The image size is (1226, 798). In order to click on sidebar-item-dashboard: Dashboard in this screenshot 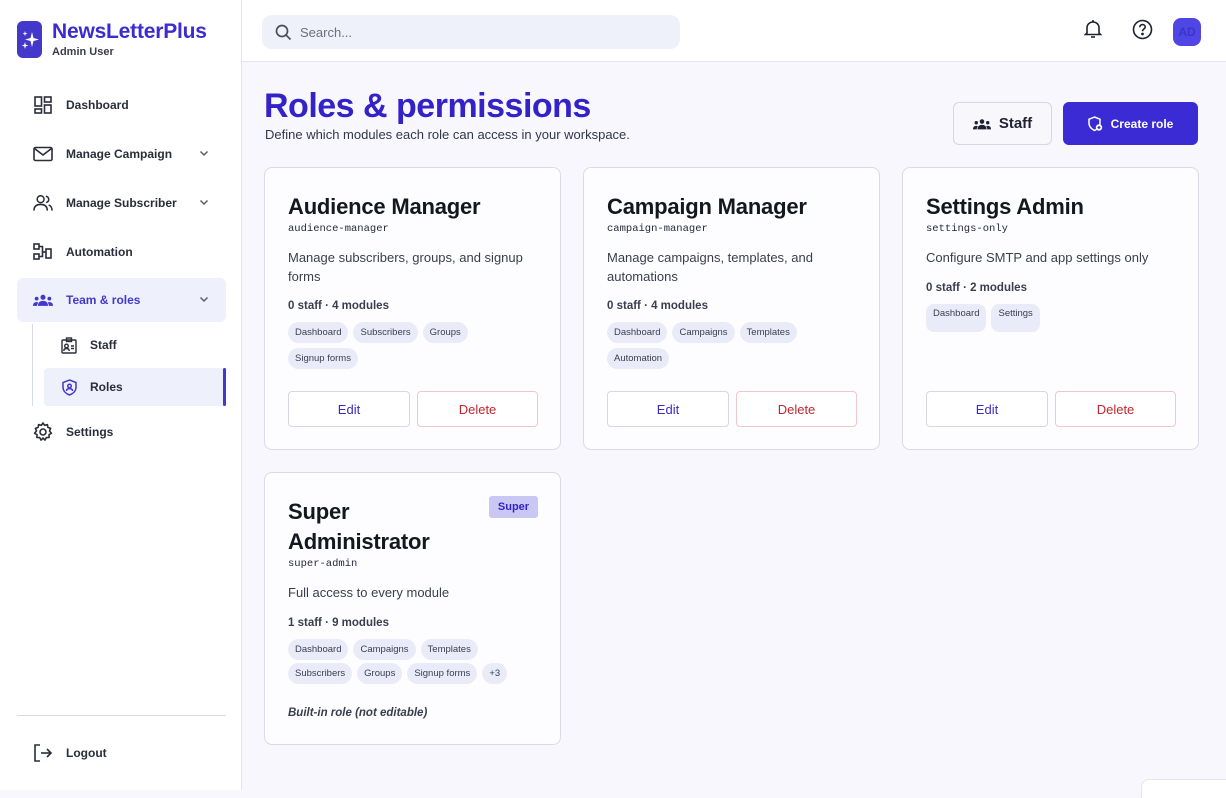, I will do `click(121, 105)`.